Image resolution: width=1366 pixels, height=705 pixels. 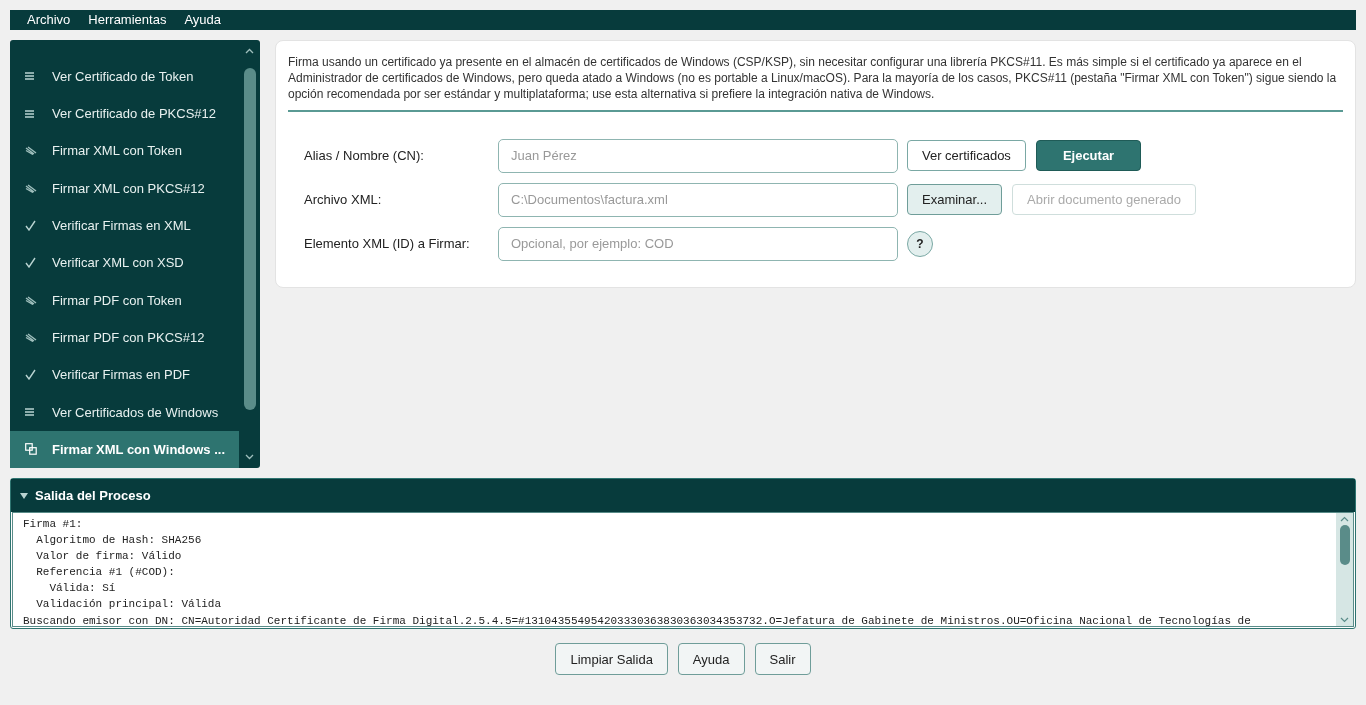 What do you see at coordinates (387, 244) in the screenshot?
I see `field-label: Elemento XML (ID) a Firmar:` at bounding box center [387, 244].